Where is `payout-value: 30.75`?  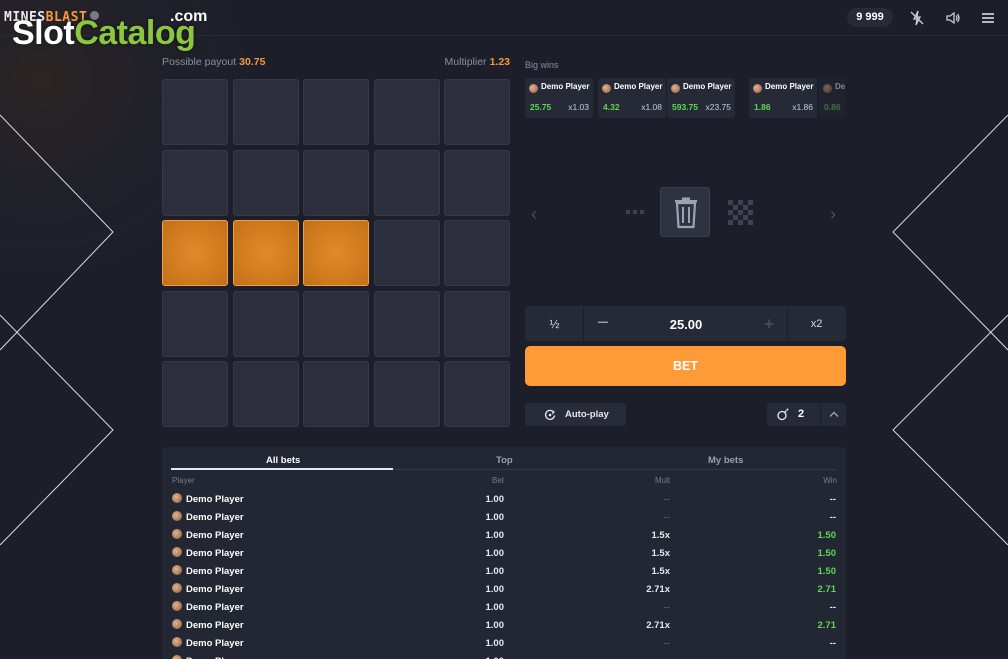 payout-value: 30.75 is located at coordinates (252, 62).